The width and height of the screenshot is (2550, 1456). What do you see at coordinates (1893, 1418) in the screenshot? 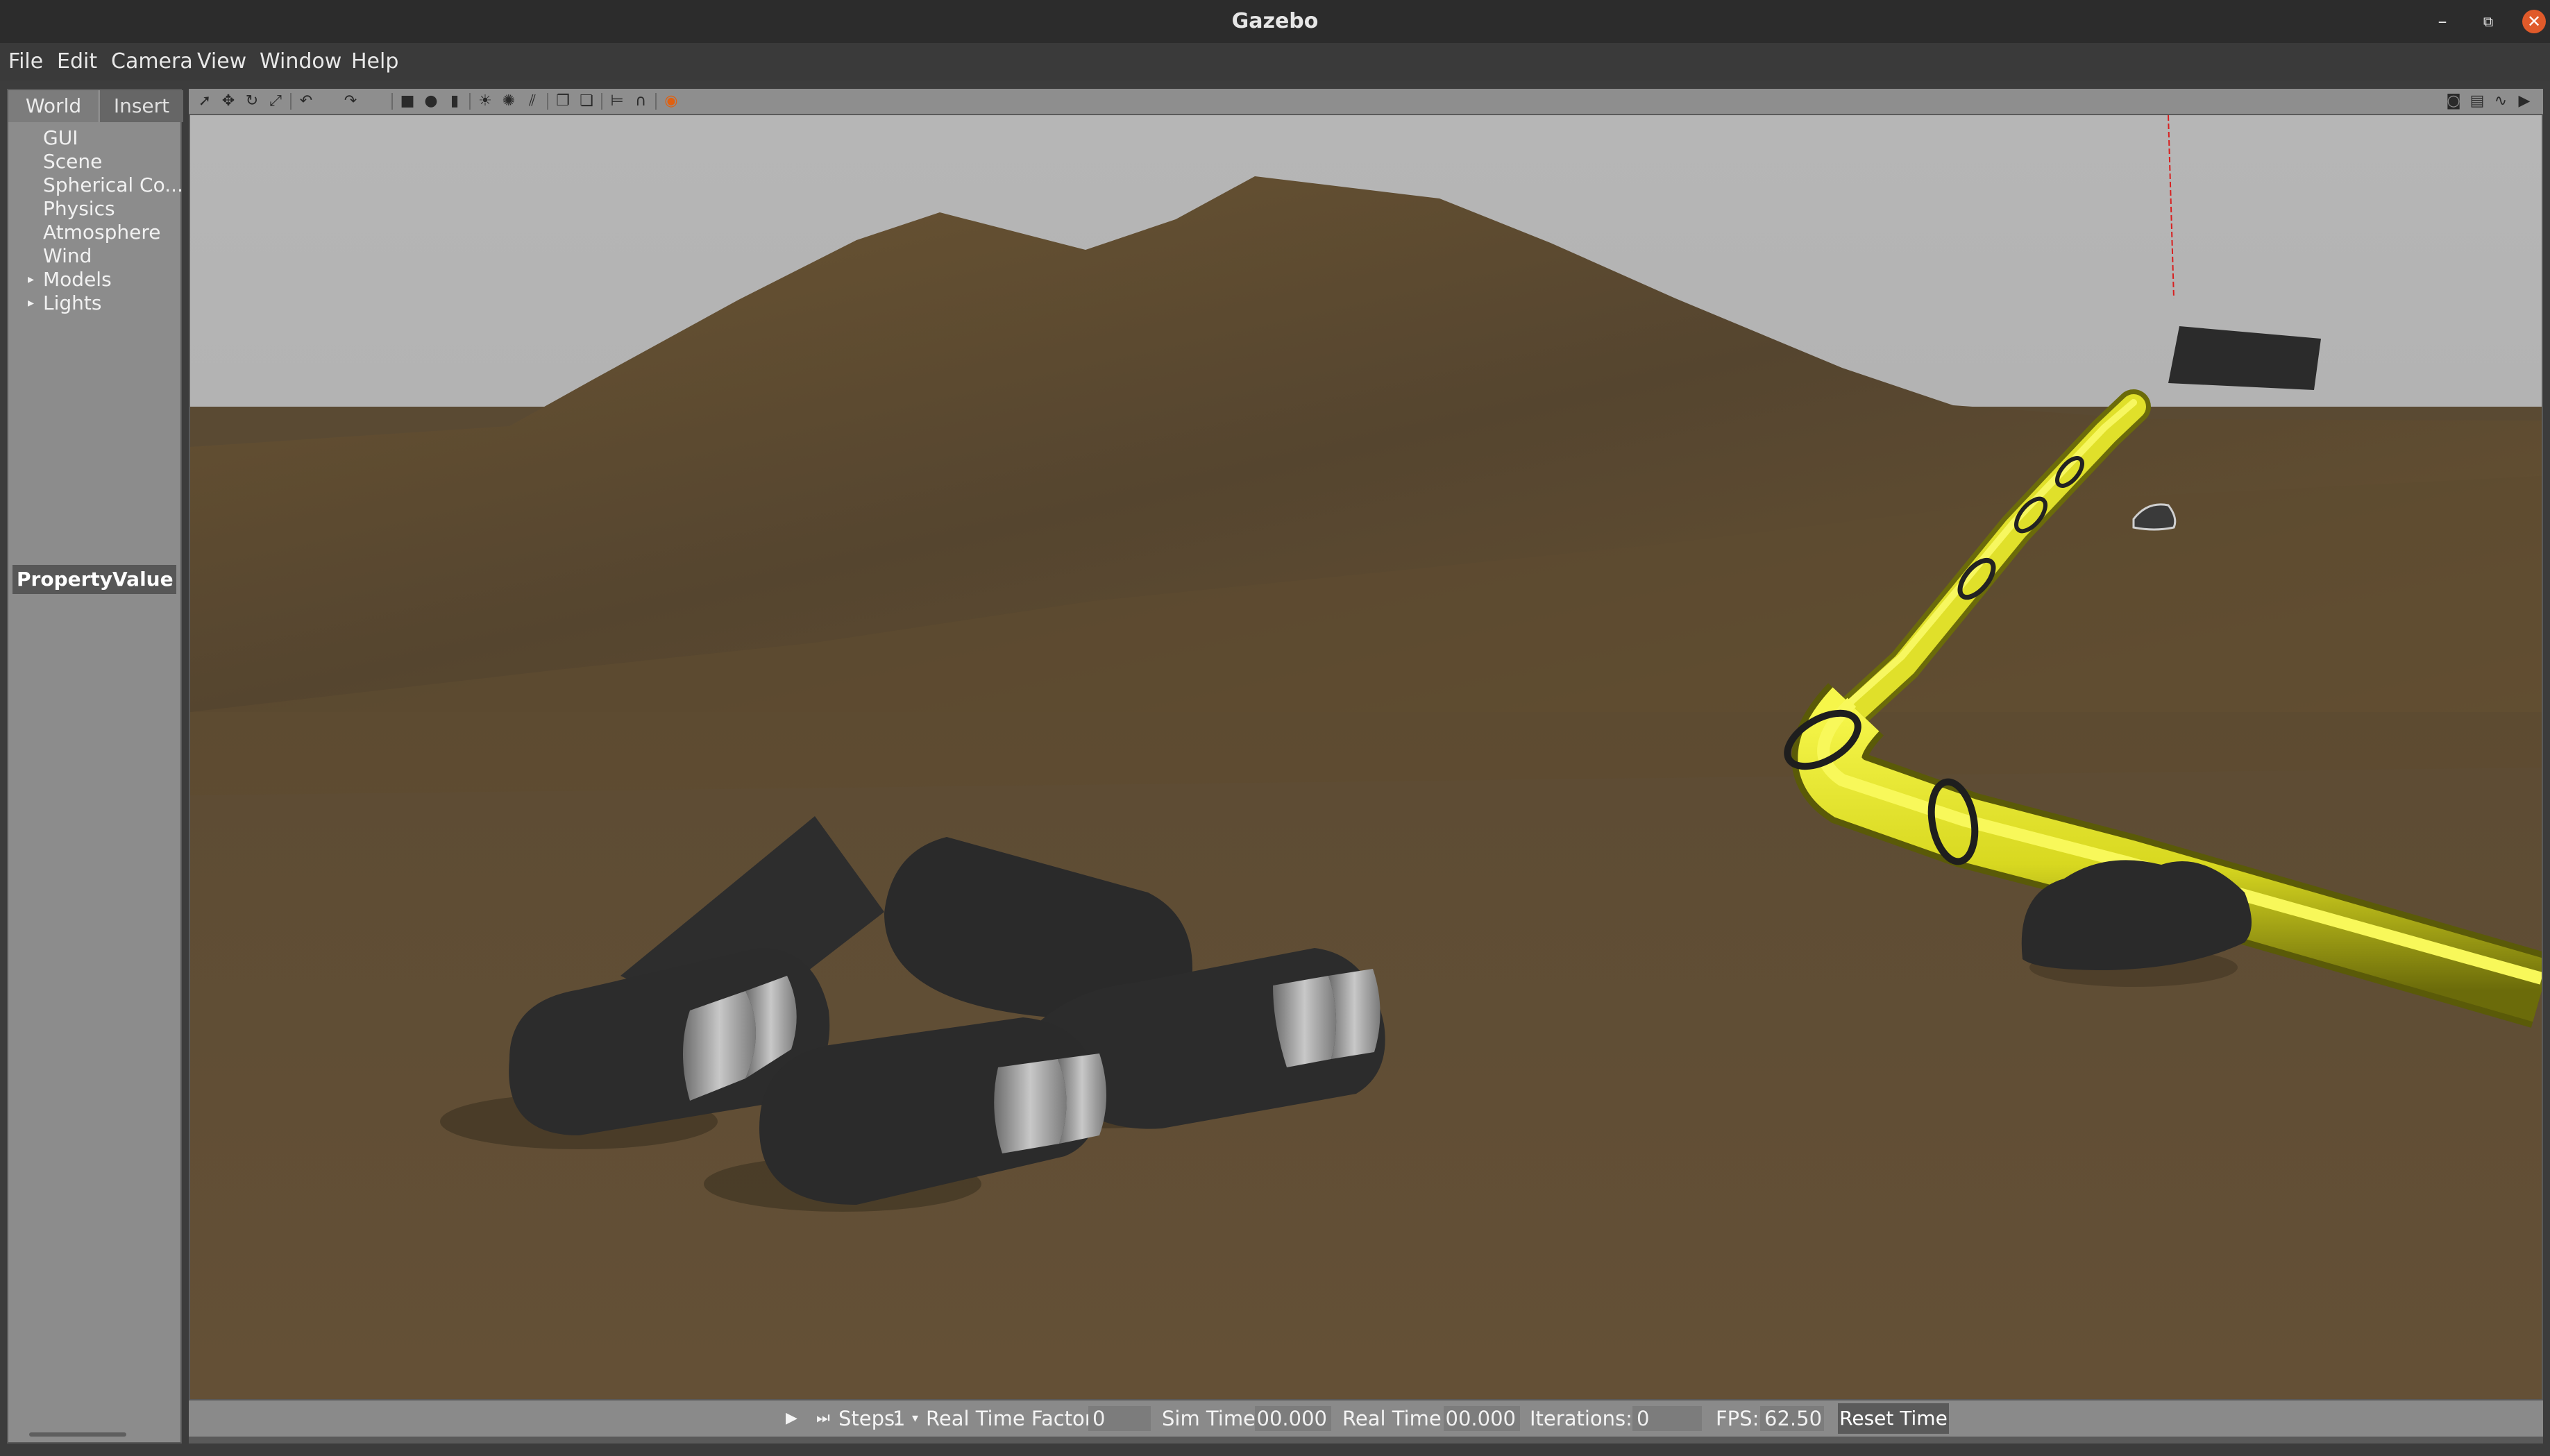
I see `reset-time-button: Reset Time` at bounding box center [1893, 1418].